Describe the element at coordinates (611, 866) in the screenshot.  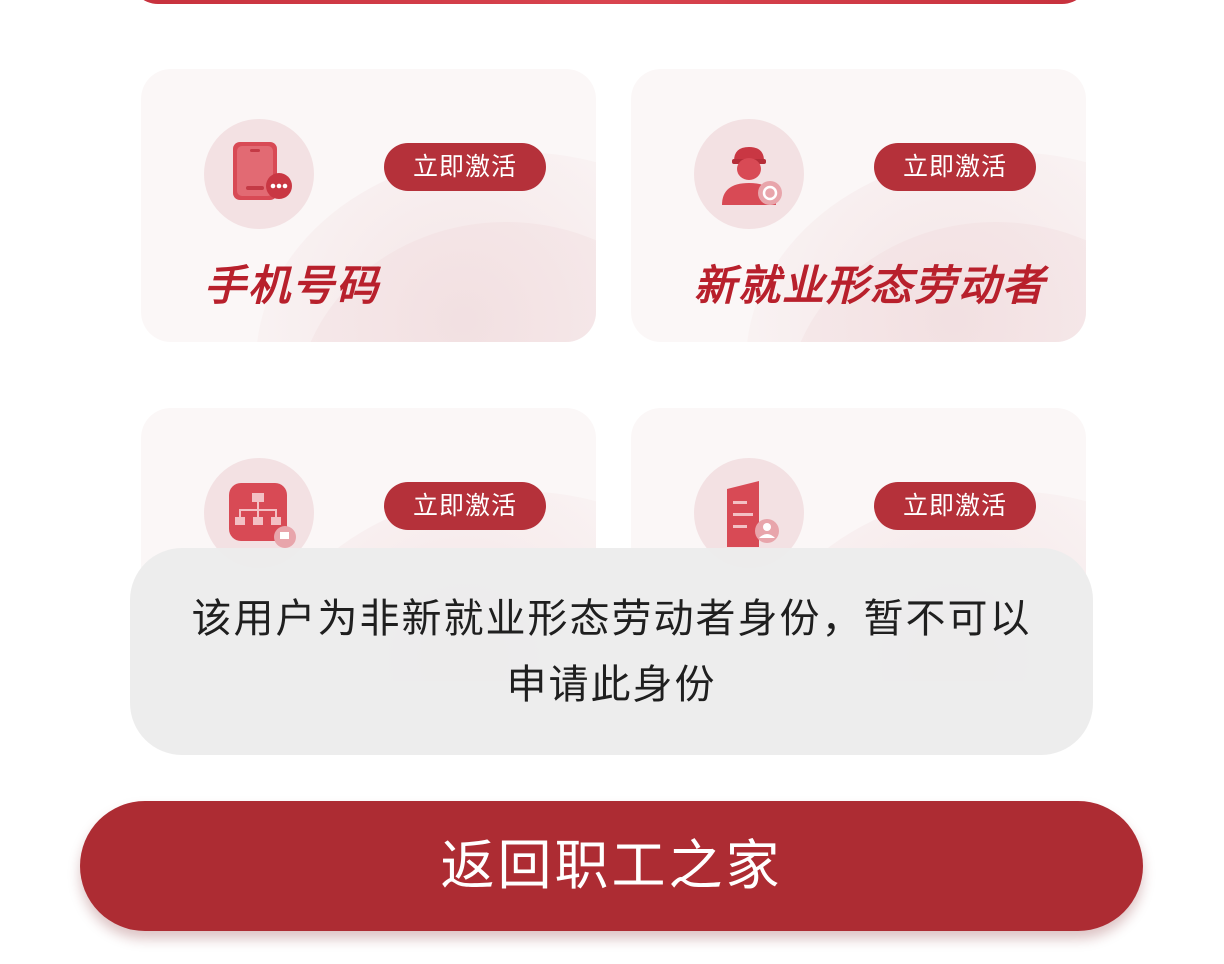
I see `return-home-button: 返回职工之家` at that location.